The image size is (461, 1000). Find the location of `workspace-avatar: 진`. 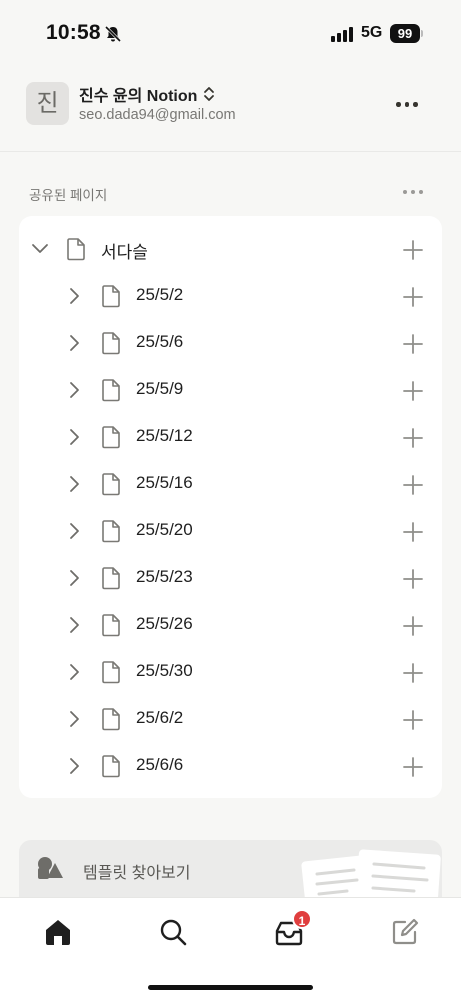

workspace-avatar: 진 is located at coordinates (47, 103).